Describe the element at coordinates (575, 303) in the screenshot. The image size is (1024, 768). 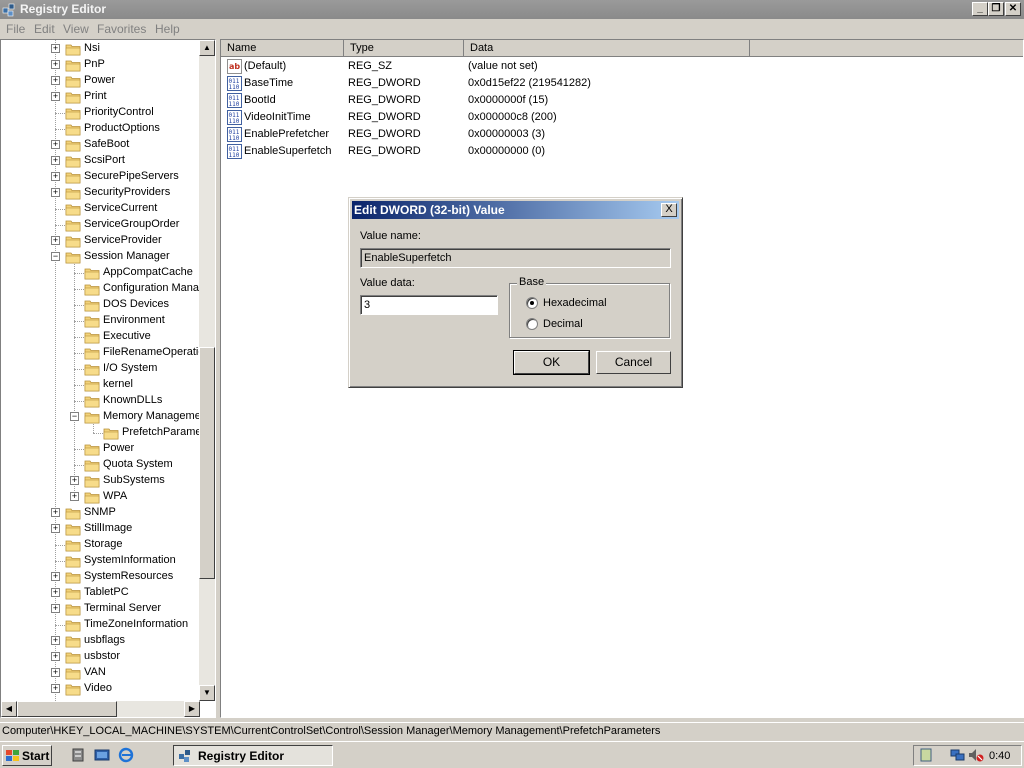
I see `hexadecimal-label: Hexadecimal` at that location.